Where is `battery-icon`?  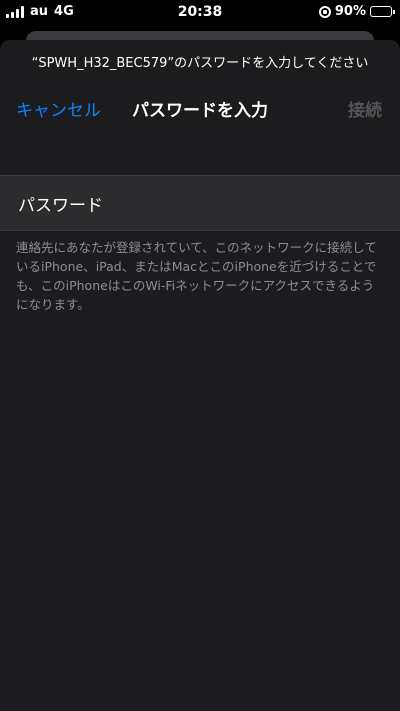
battery-icon is located at coordinates (382, 11).